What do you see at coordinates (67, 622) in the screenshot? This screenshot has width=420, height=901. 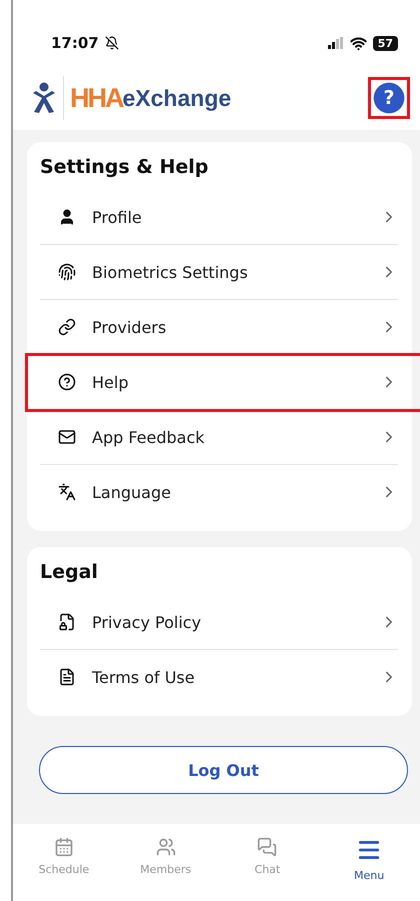 I see `file-lock-icon` at bounding box center [67, 622].